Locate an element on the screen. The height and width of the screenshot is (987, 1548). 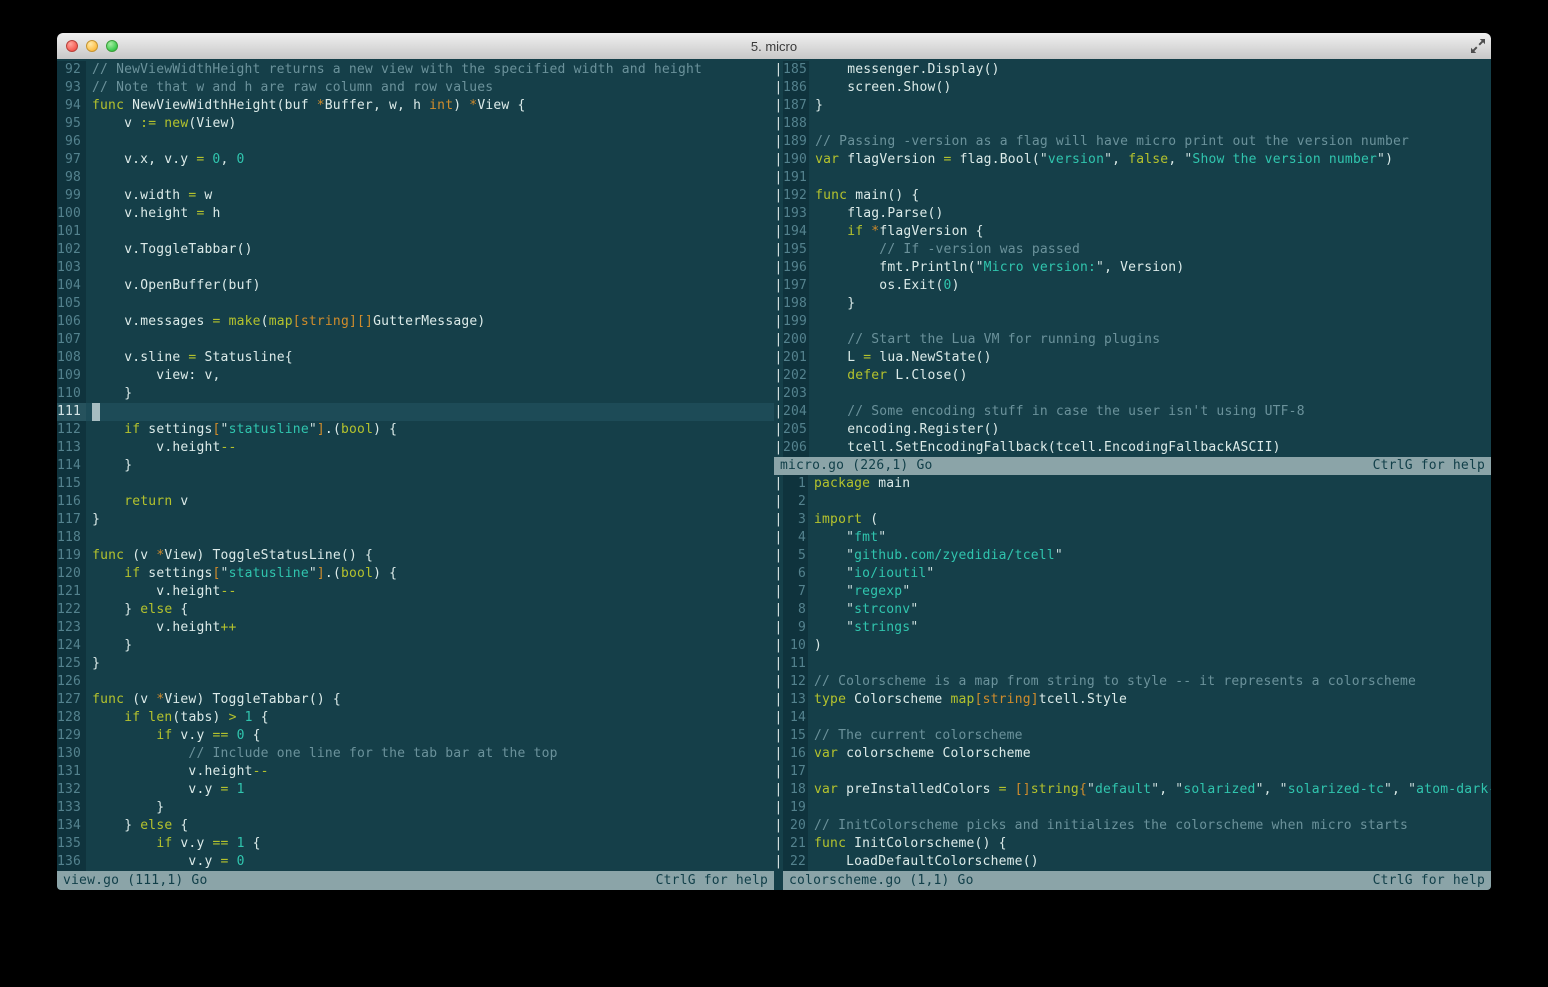
code-line: 125} is located at coordinates (415, 664).